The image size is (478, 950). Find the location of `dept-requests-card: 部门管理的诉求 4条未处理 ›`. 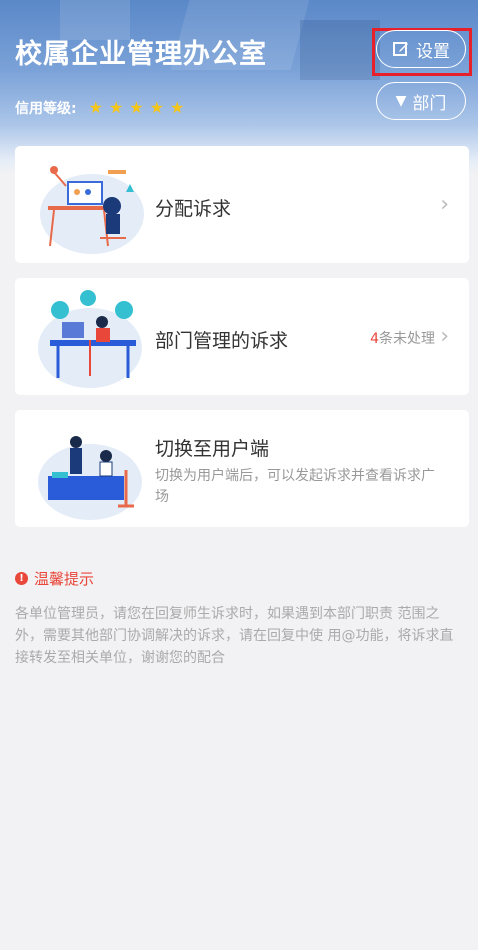

dept-requests-card: 部门管理的诉求 4条未处理 › is located at coordinates (242, 336).